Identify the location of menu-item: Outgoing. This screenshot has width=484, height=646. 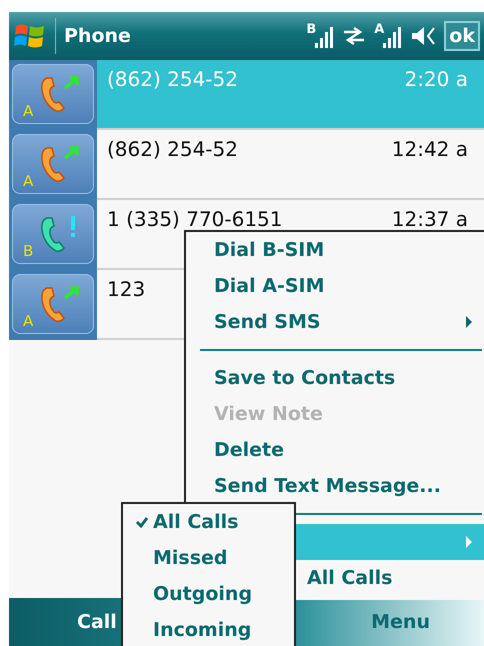
(208, 594).